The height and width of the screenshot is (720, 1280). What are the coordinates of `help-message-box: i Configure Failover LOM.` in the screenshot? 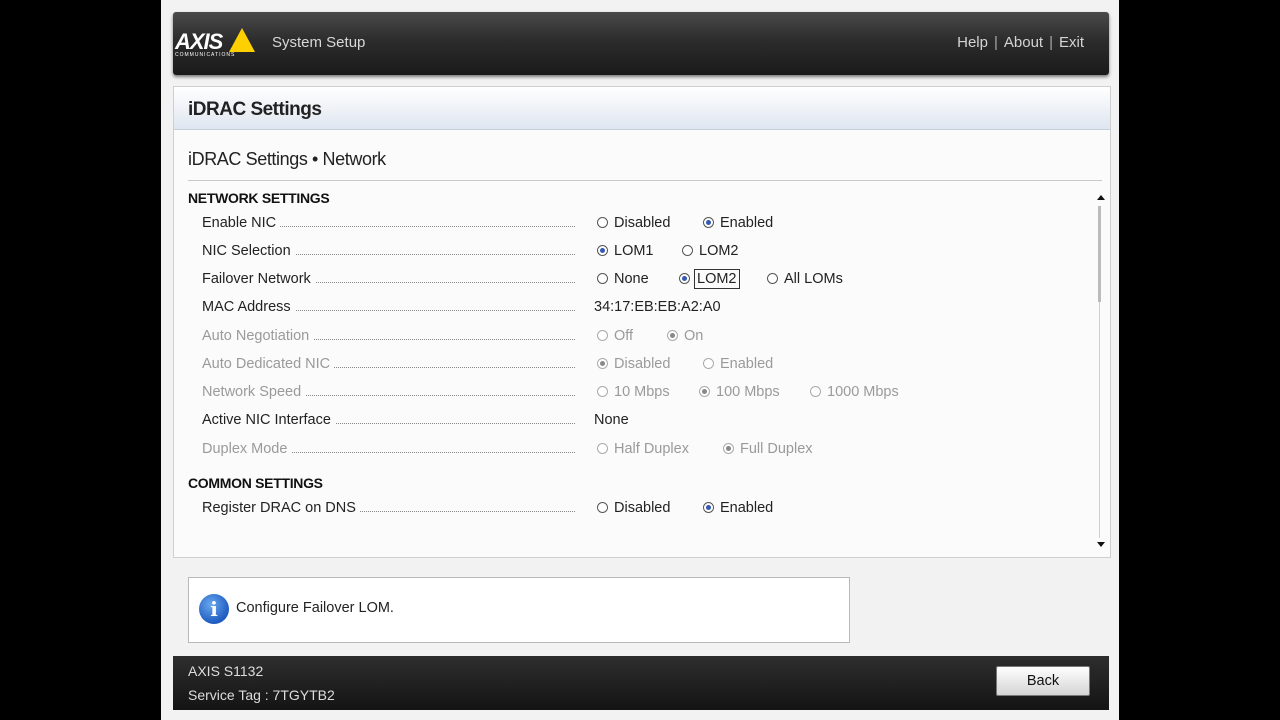 It's located at (519, 610).